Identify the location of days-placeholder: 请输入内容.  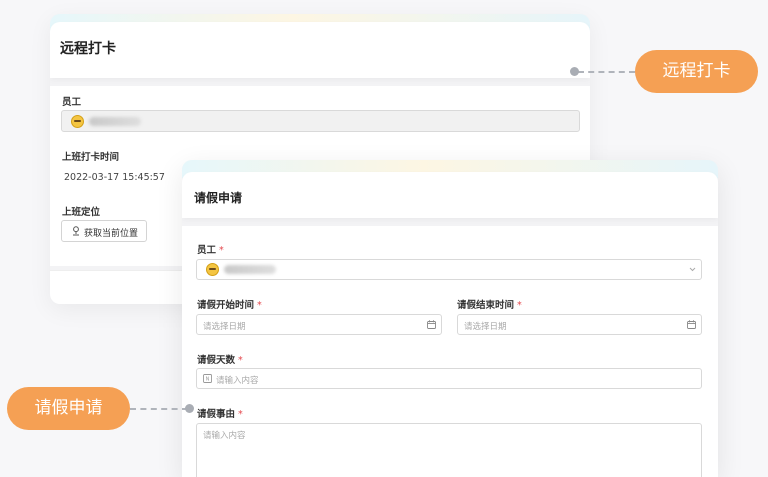
(237, 381).